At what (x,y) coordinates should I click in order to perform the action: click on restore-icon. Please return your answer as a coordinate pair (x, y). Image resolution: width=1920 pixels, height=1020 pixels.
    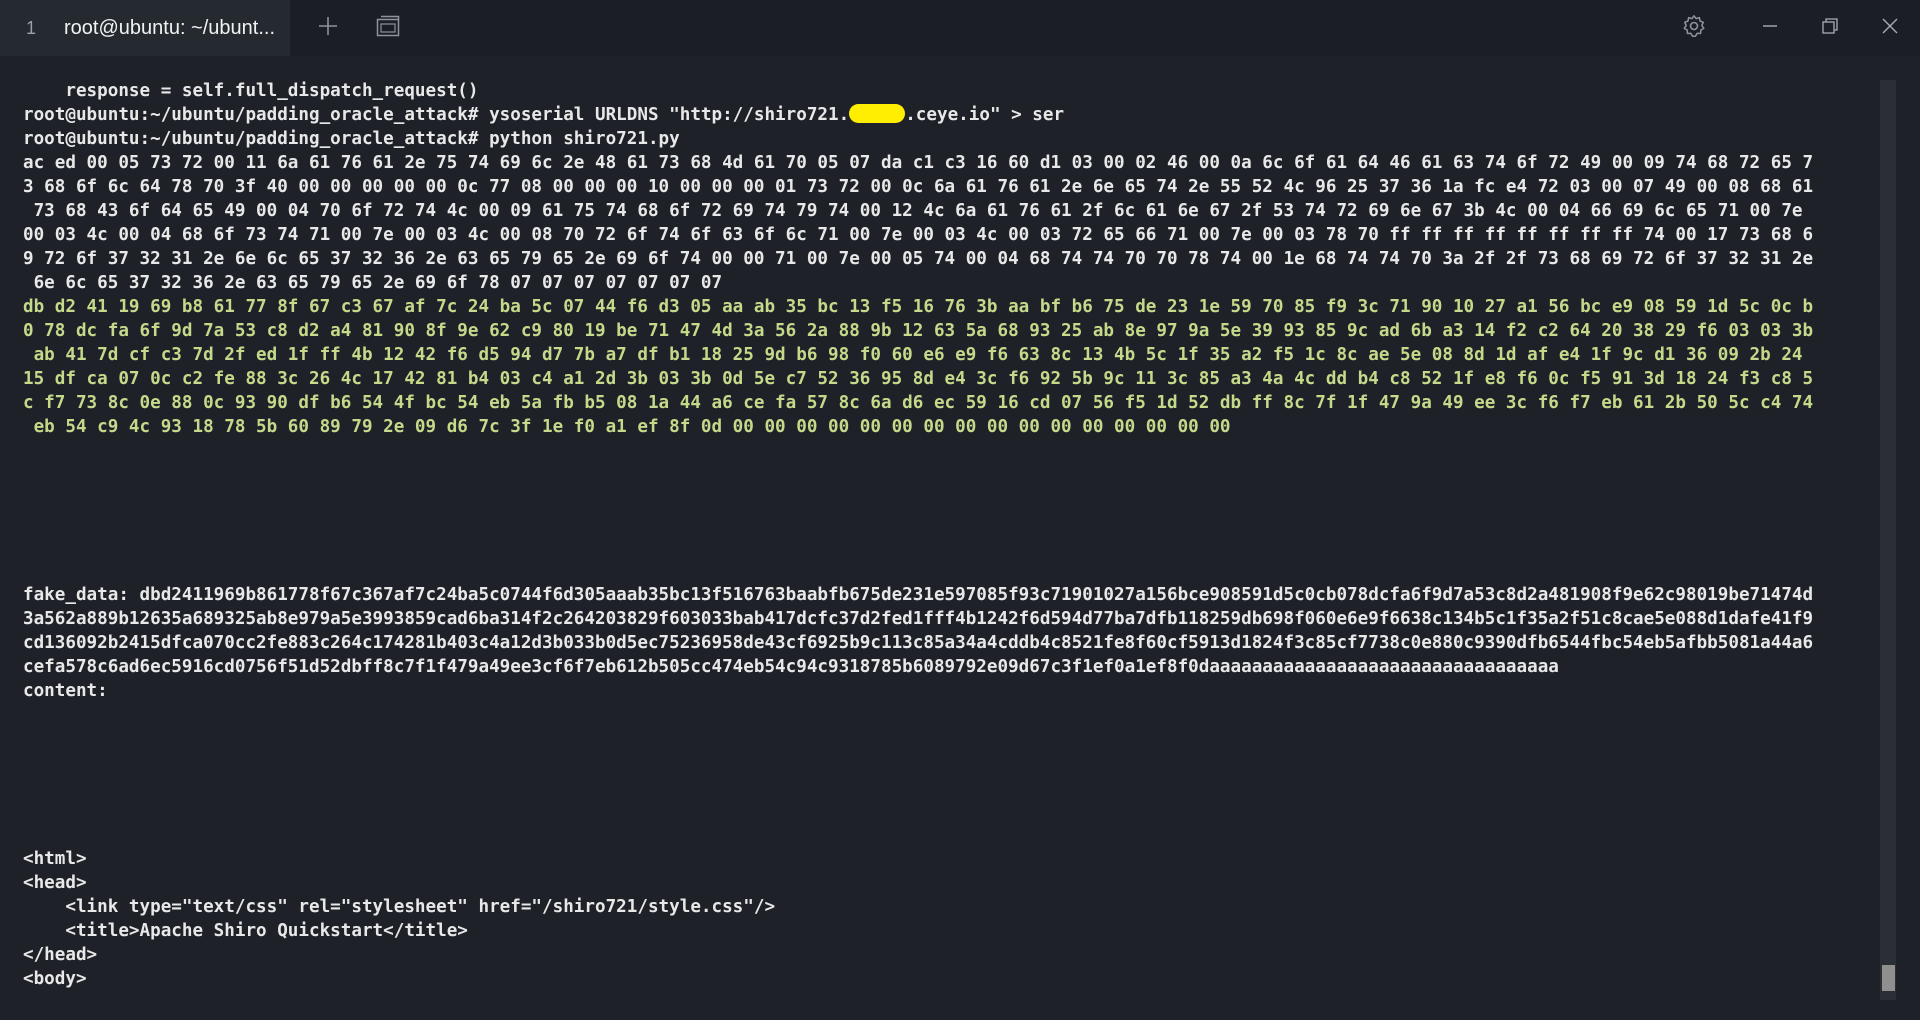
    Looking at the image, I should click on (1830, 28).